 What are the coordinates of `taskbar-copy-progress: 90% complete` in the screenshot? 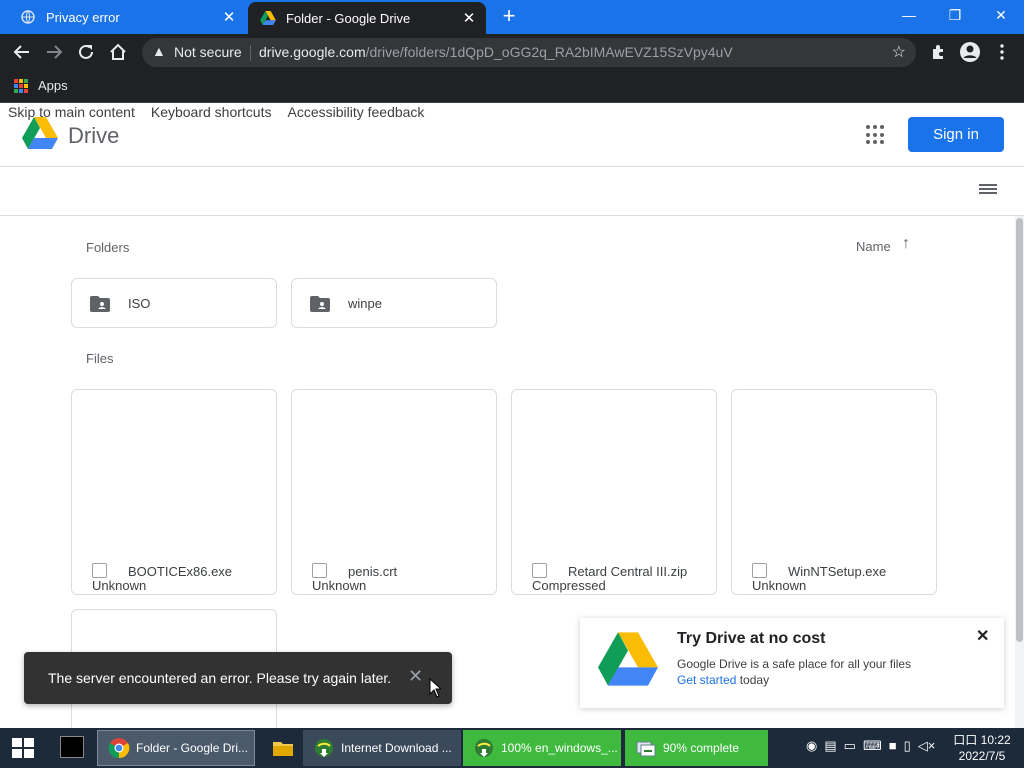 It's located at (696, 748).